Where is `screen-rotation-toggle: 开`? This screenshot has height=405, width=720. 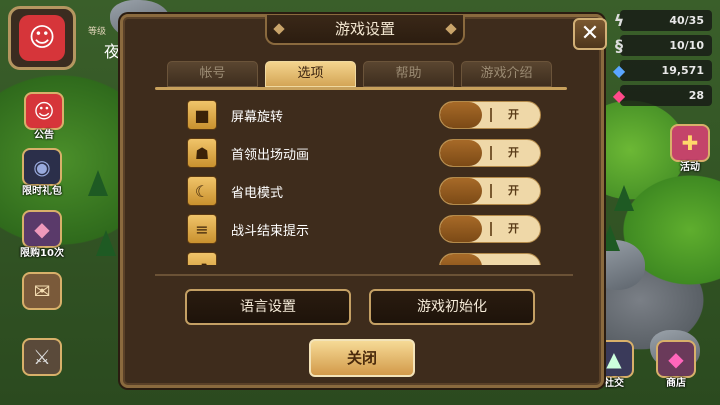
screen-rotation-toggle: 开 is located at coordinates (490, 115).